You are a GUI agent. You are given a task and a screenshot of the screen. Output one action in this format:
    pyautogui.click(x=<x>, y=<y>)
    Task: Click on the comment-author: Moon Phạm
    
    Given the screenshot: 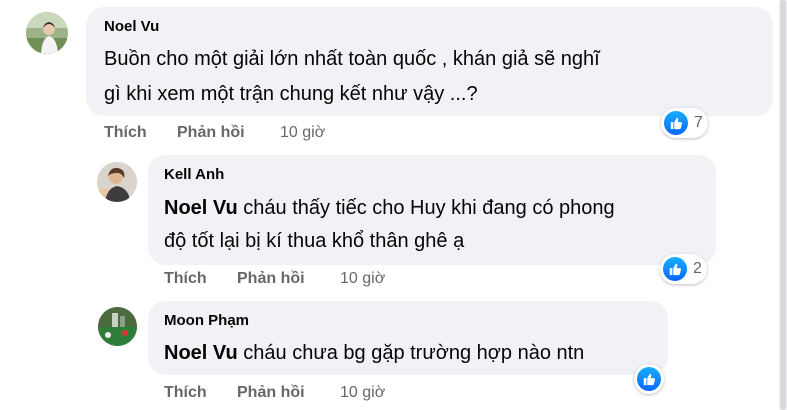 What is the action you would take?
    pyautogui.click(x=206, y=320)
    